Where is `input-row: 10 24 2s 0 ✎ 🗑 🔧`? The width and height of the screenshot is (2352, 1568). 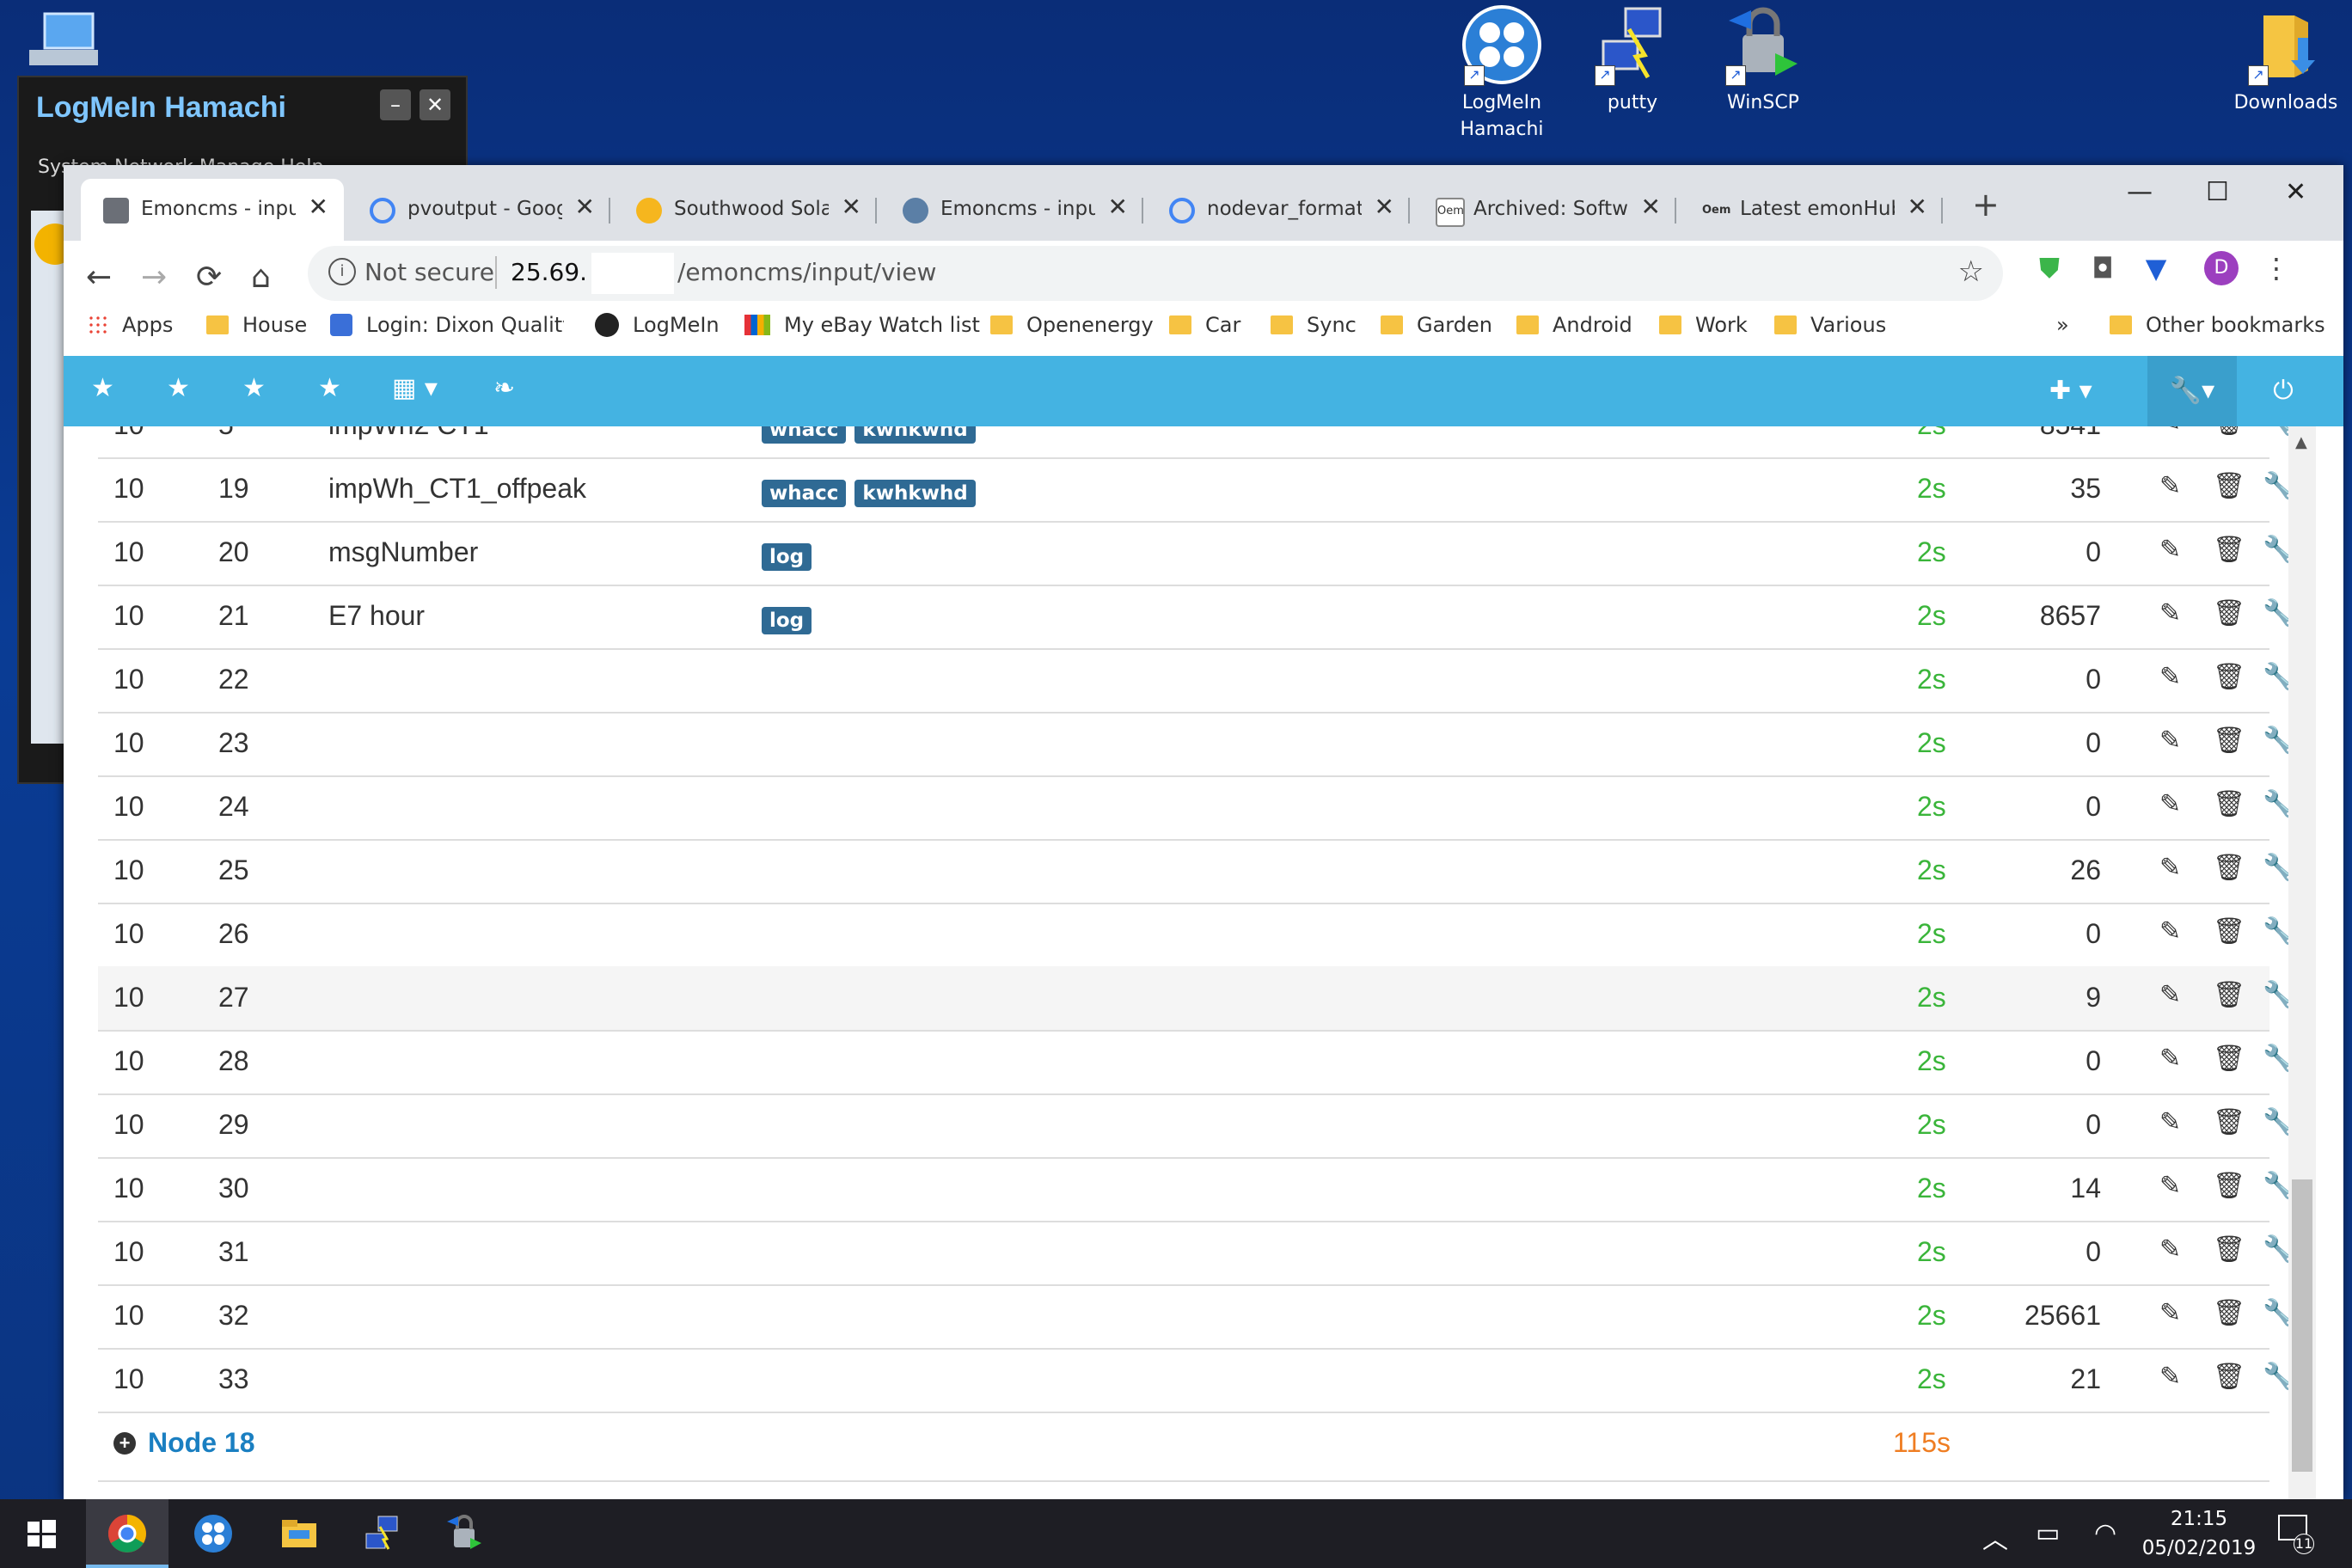 input-row: 10 24 2s 0 ✎ 🗑 🔧 is located at coordinates (1196, 808).